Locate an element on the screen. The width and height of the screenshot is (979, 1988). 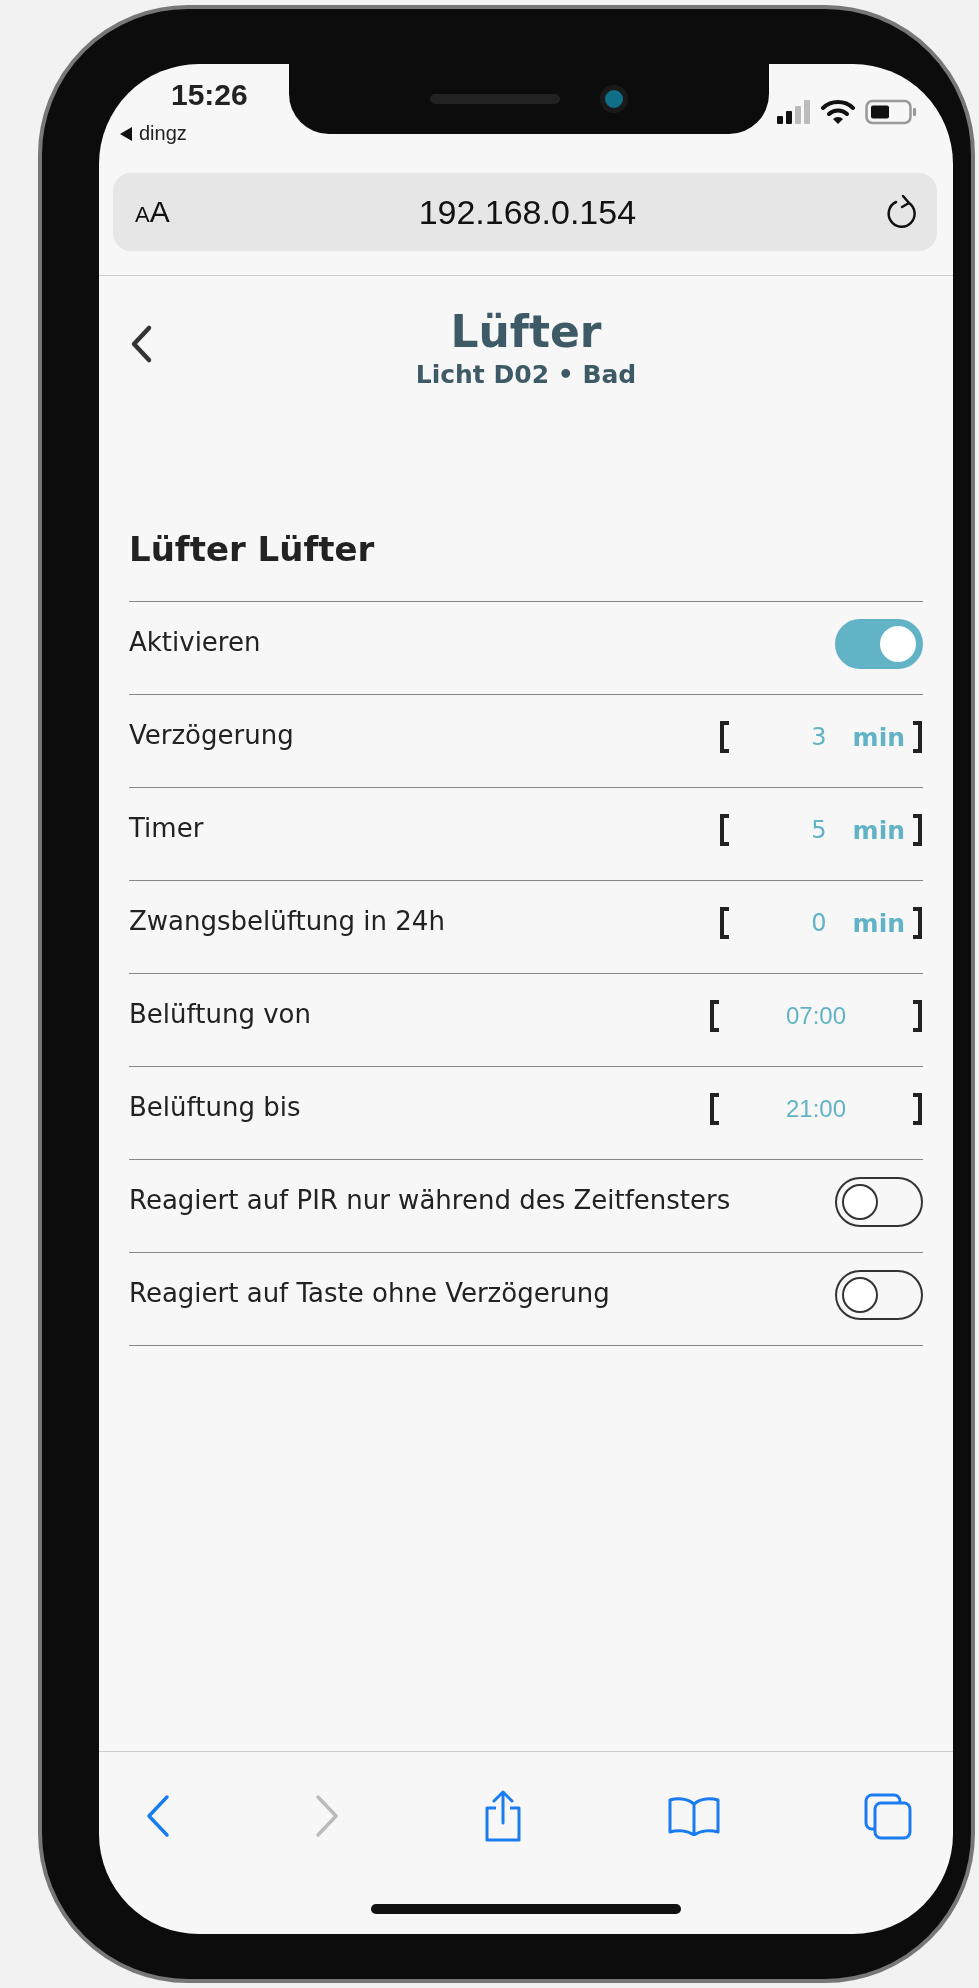
setting-label: Reagiert auf PIR nur während des Zeitfensters is located at coordinates (430, 1200).